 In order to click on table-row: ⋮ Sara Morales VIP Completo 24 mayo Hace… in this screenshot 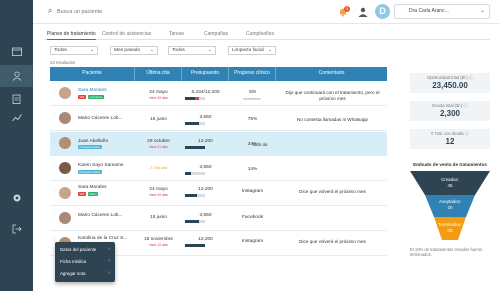, I will do `click(218, 94)`.